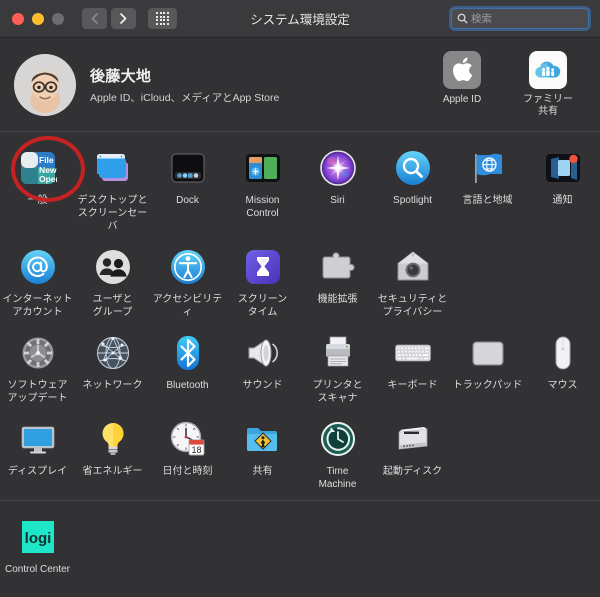 This screenshot has height=597, width=600. What do you see at coordinates (337, 190) in the screenshot?
I see `pref-item-siri: Siri` at bounding box center [337, 190].